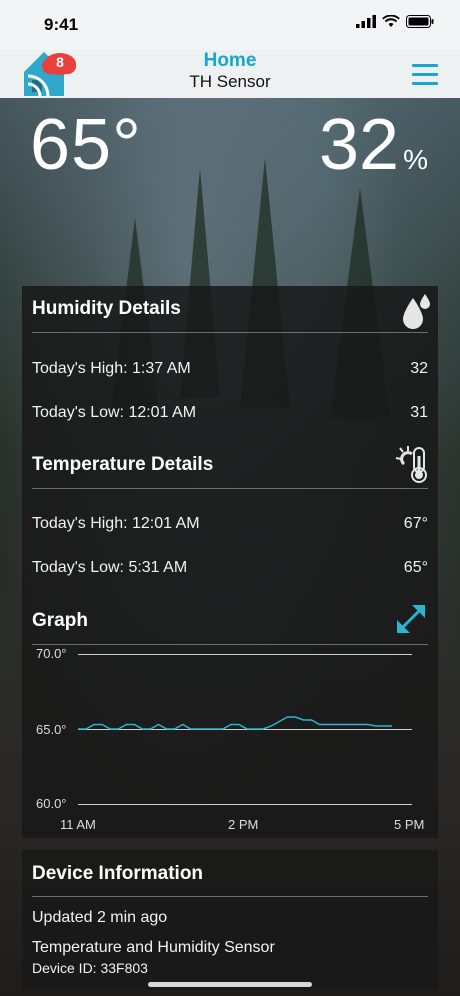 The width and height of the screenshot is (460, 996). What do you see at coordinates (100, 917) in the screenshot?
I see `device-updated: Updated 2 min ago` at bounding box center [100, 917].